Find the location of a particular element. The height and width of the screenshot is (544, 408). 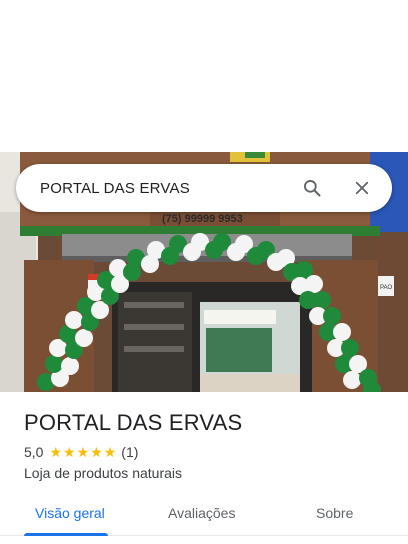

rating-value: 5,0 is located at coordinates (34, 452).